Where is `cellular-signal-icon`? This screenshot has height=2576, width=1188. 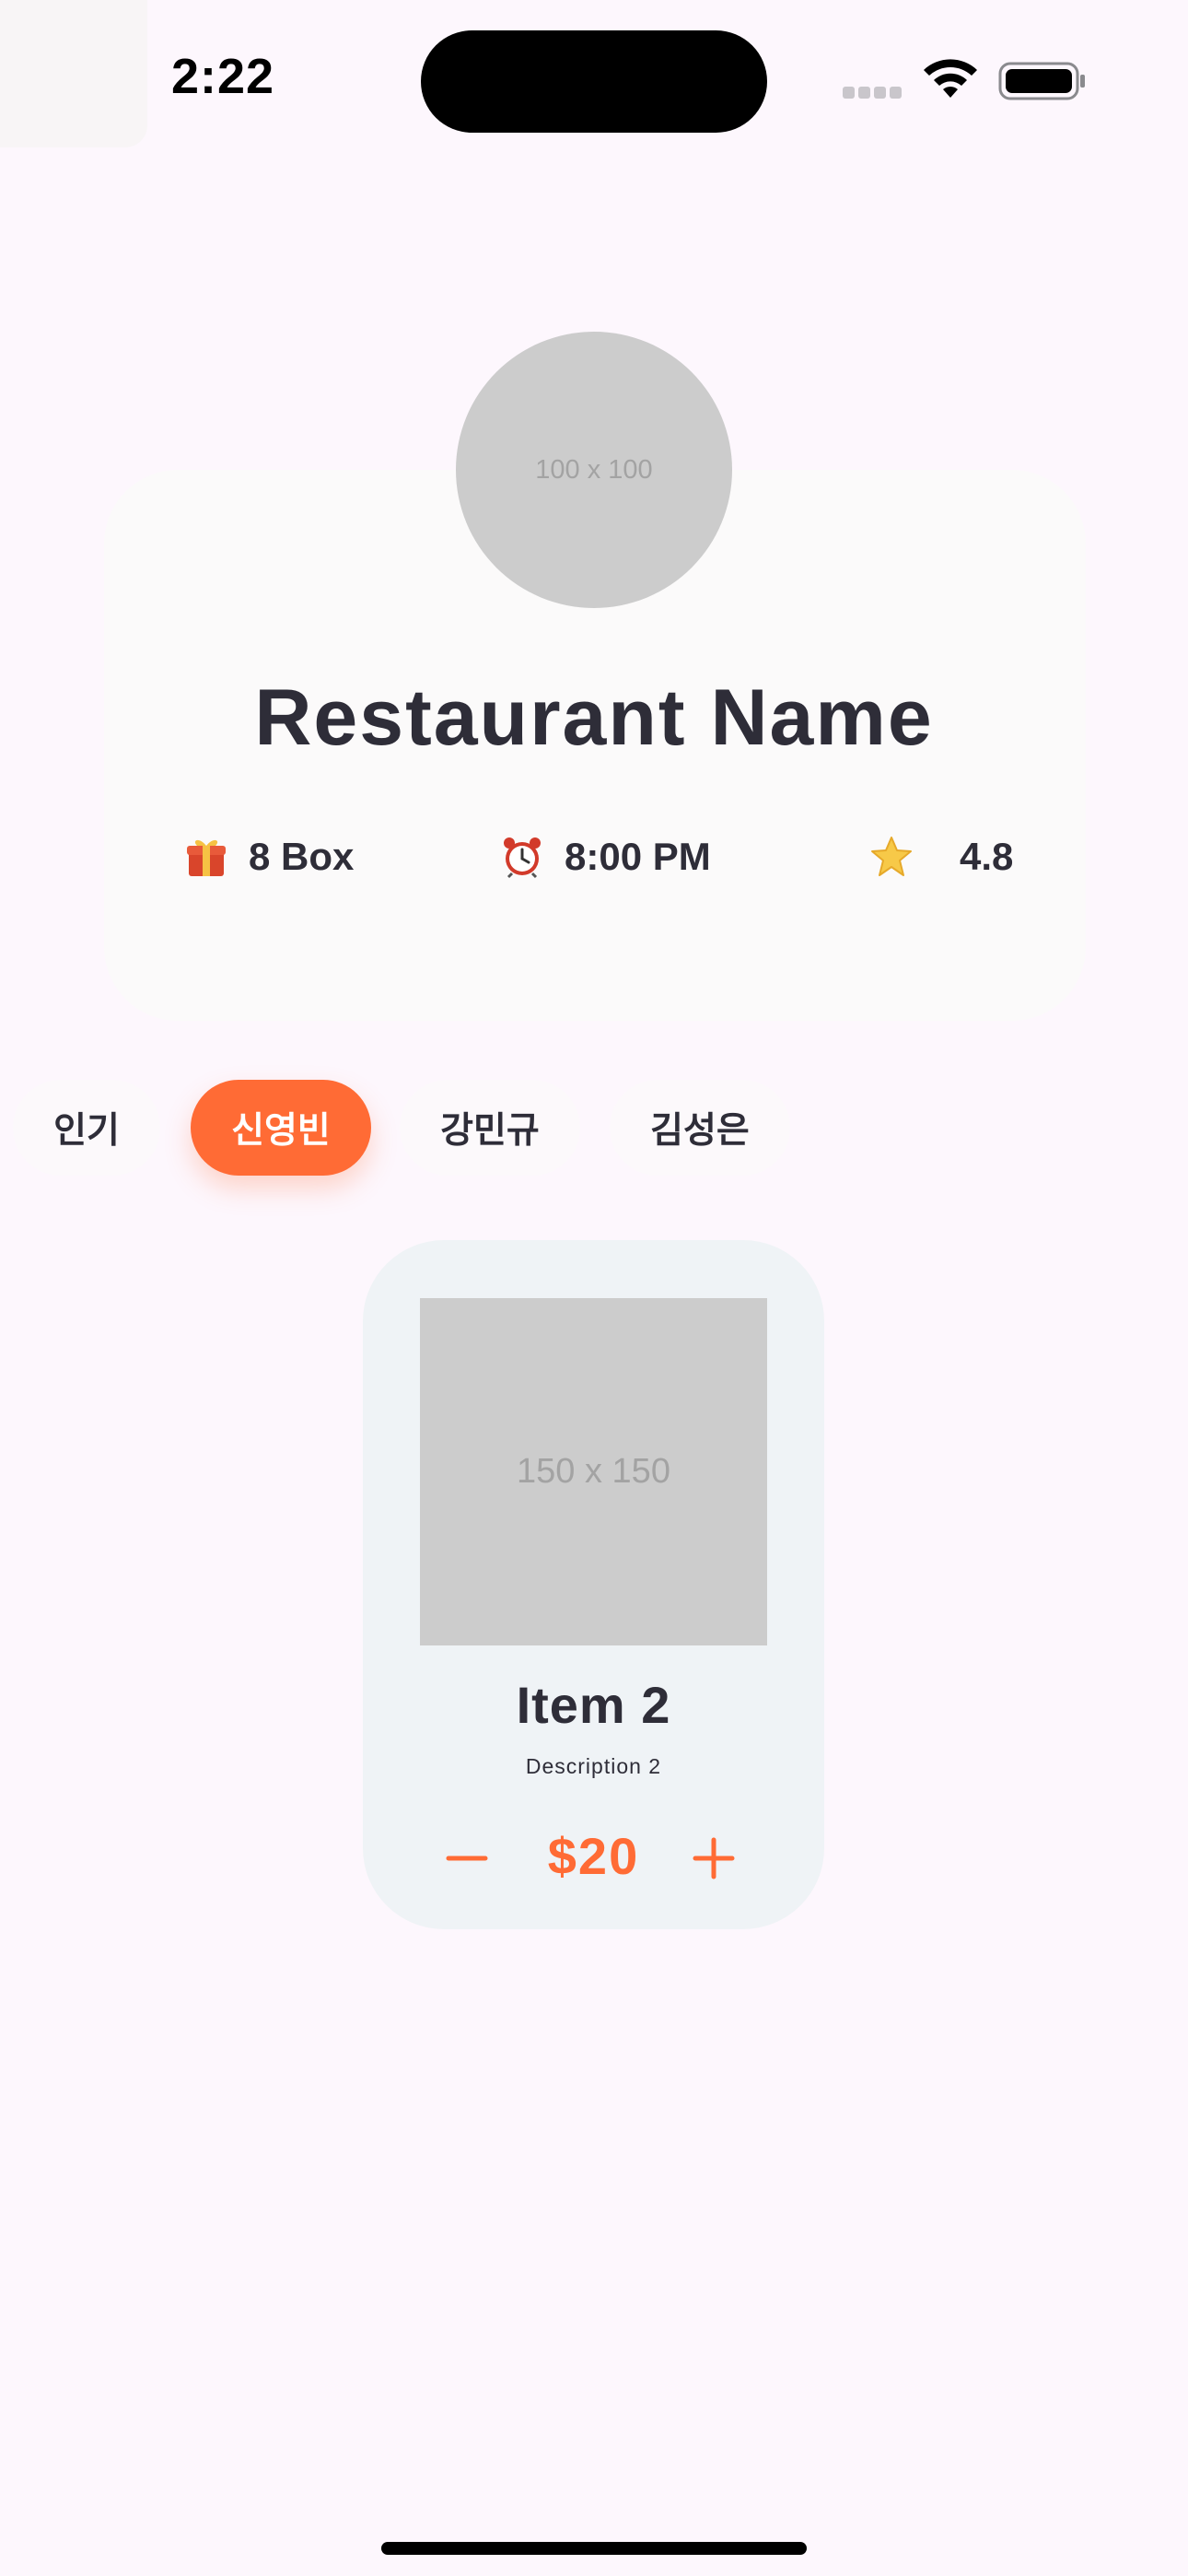
cellular-signal-icon is located at coordinates (874, 93).